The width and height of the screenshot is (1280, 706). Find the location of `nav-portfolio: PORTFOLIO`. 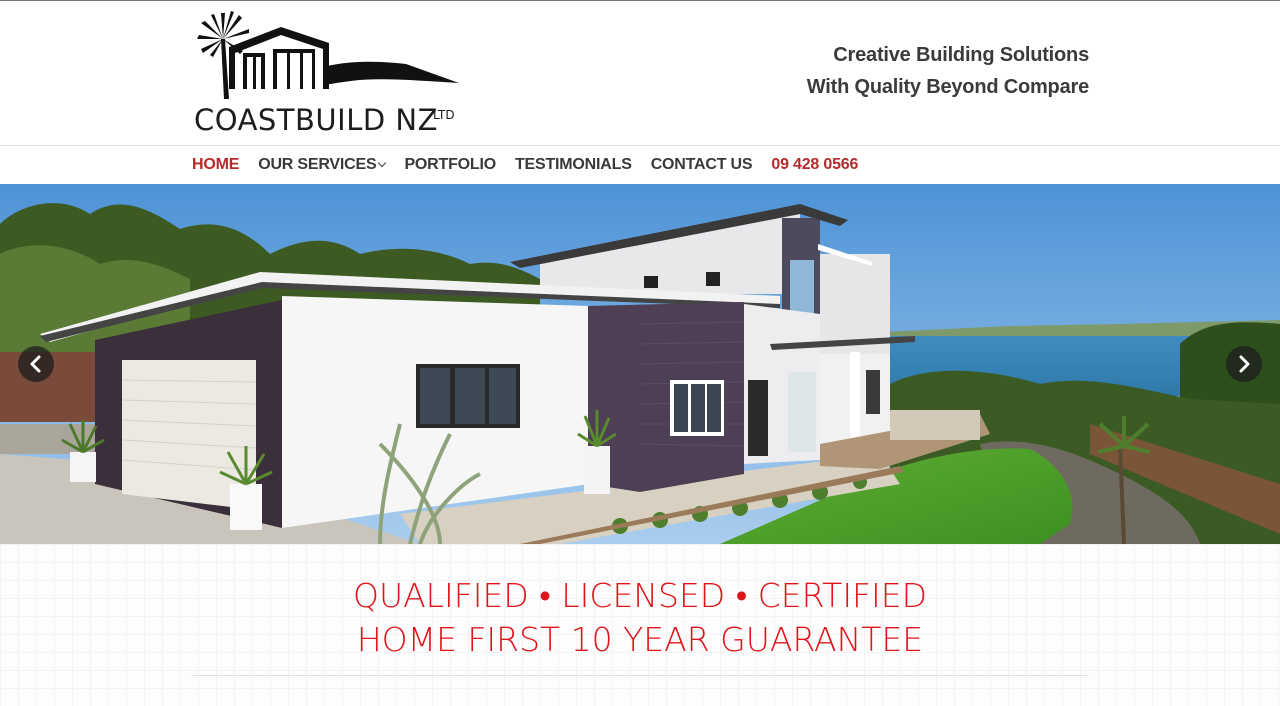

nav-portfolio: PORTFOLIO is located at coordinates (450, 165).